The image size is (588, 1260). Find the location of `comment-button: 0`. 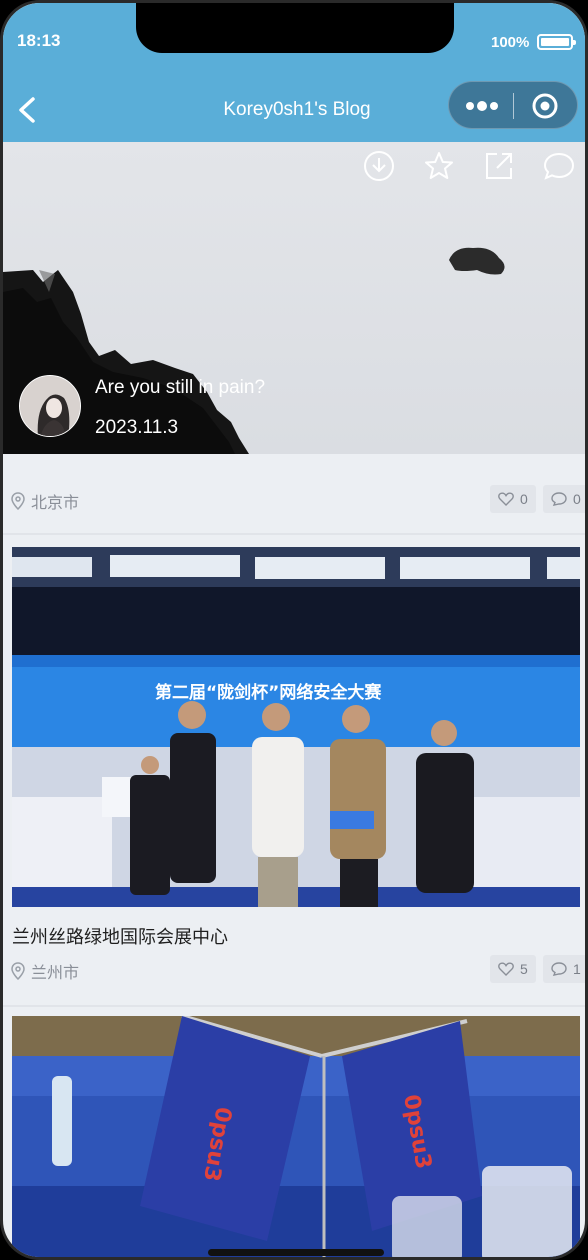

comment-button: 0 is located at coordinates (564, 499).